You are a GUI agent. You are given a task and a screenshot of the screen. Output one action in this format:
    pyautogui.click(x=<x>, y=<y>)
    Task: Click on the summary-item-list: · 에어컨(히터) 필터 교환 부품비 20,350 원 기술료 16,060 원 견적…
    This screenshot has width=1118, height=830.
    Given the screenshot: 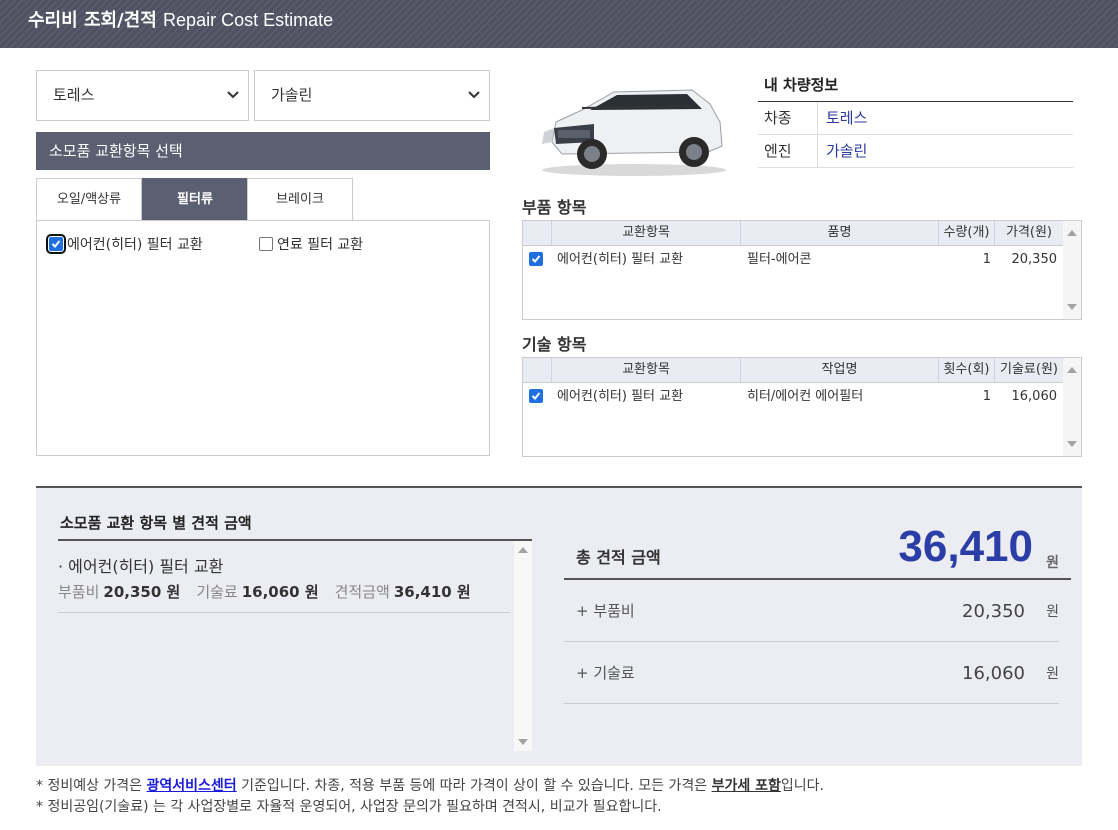 What is the action you would take?
    pyautogui.click(x=295, y=645)
    